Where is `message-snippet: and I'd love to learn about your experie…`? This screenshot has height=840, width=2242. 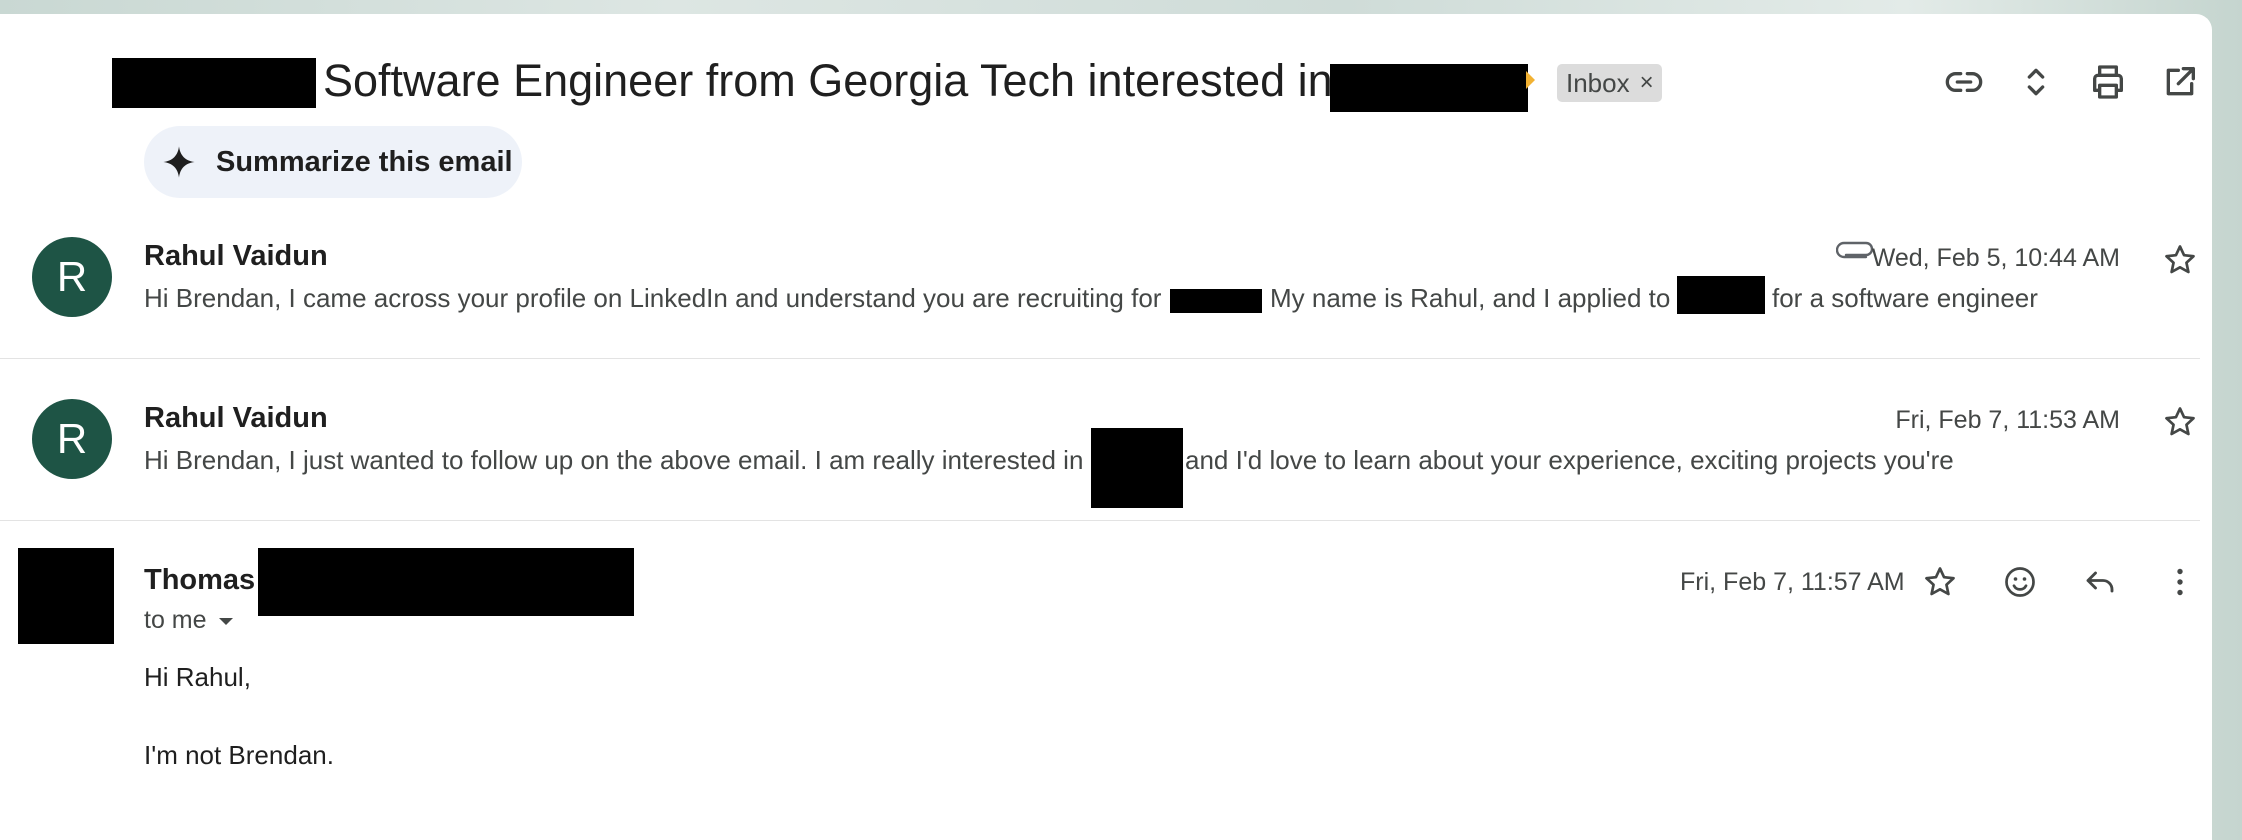
message-snippet: and I'd love to learn about your experie… is located at coordinates (1569, 460).